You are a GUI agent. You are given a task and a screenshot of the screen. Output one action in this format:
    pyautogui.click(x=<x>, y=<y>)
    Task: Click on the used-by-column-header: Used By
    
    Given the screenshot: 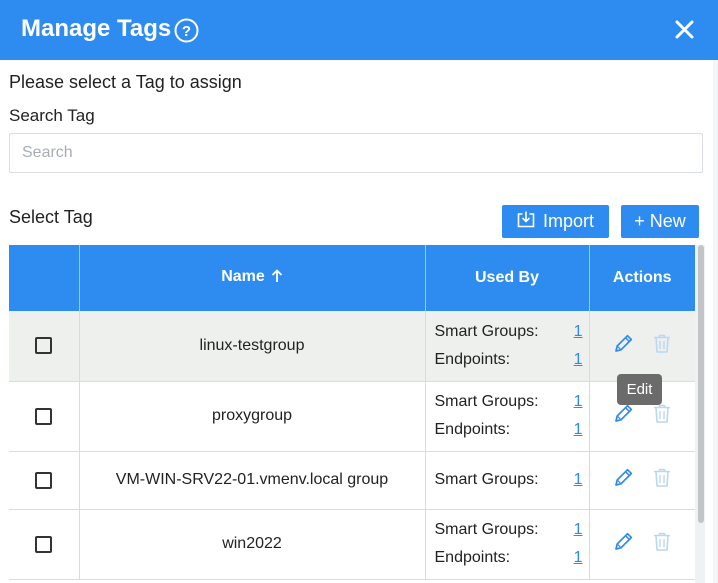 What is the action you would take?
    pyautogui.click(x=507, y=278)
    